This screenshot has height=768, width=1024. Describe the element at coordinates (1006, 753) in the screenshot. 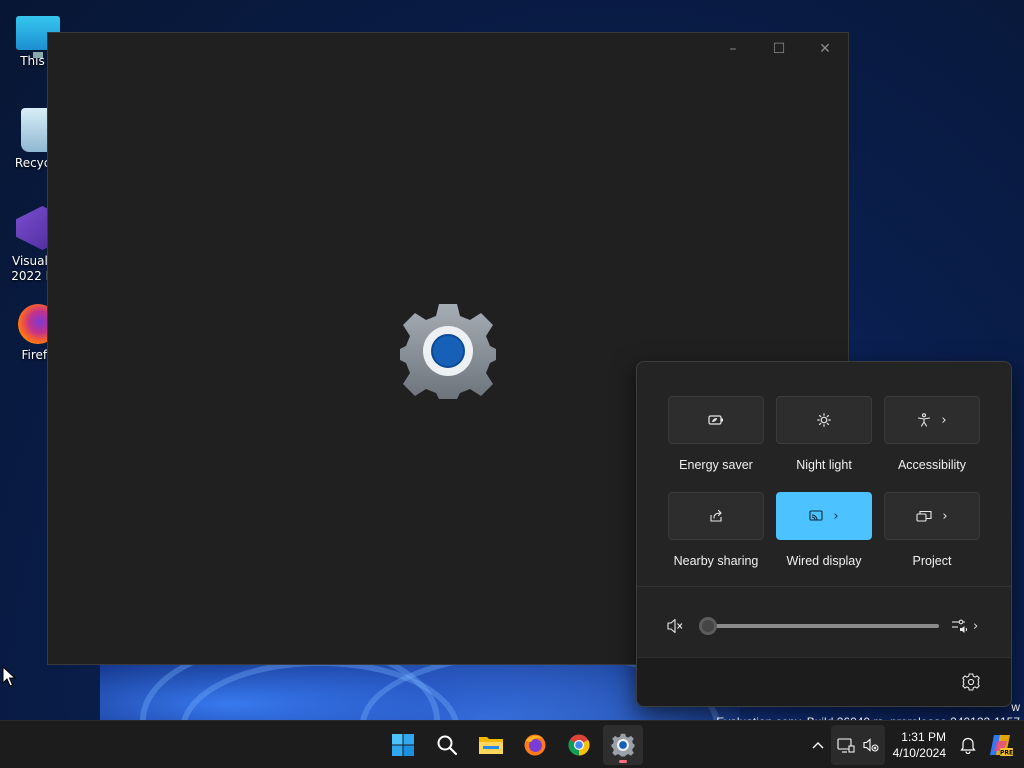

I see `svg-text: PRE` at that location.